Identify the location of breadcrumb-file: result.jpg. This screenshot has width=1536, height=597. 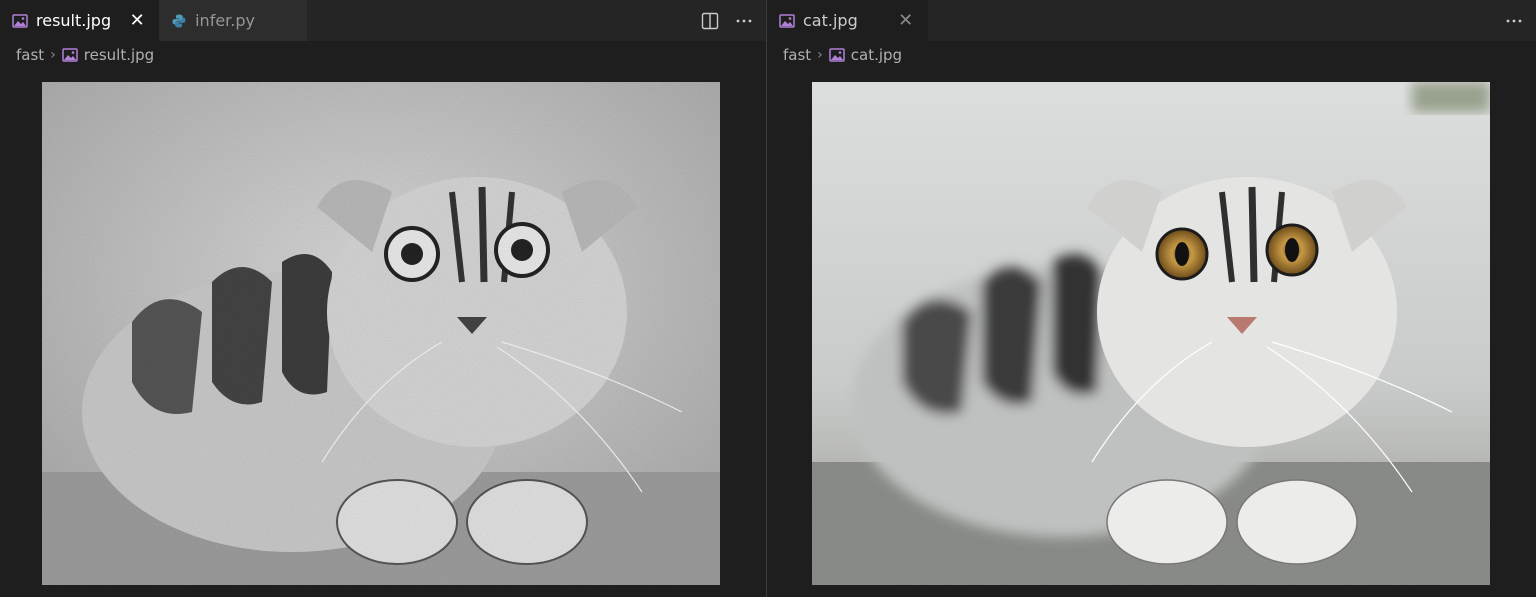
(108, 55).